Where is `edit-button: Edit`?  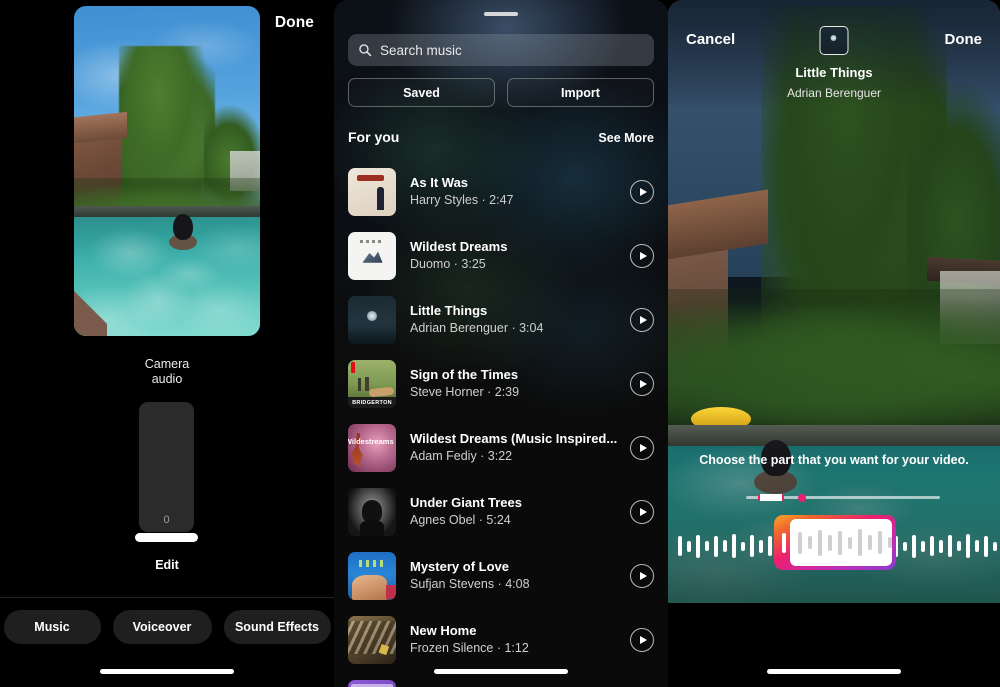
edit-button: Edit is located at coordinates (167, 565).